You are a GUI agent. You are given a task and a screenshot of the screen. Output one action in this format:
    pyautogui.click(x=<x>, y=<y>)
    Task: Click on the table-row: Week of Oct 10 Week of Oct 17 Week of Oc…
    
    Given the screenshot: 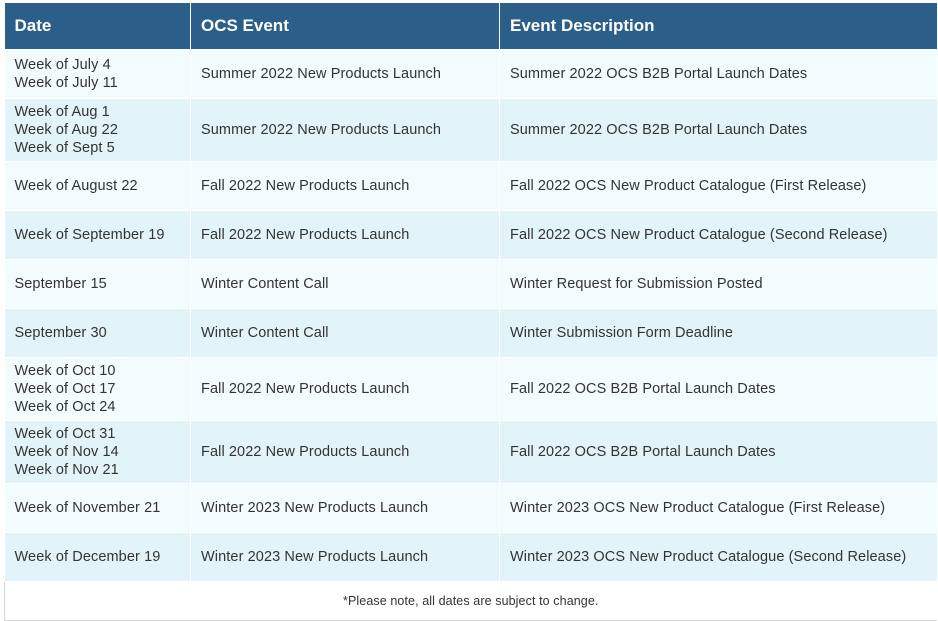 What is the action you would take?
    pyautogui.click(x=470, y=389)
    